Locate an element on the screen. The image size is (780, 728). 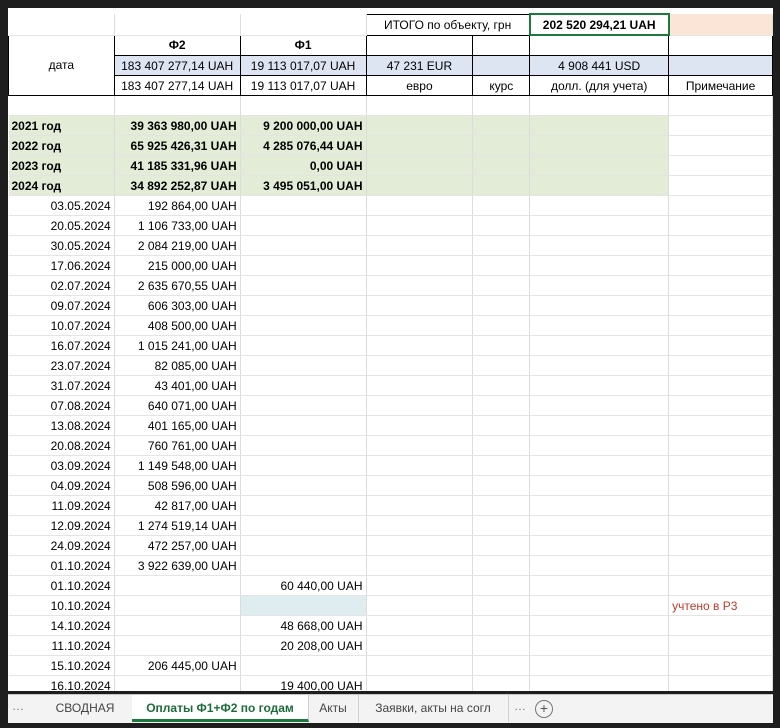
year-f1: 4 285 076,44 UAH is located at coordinates (303, 145).